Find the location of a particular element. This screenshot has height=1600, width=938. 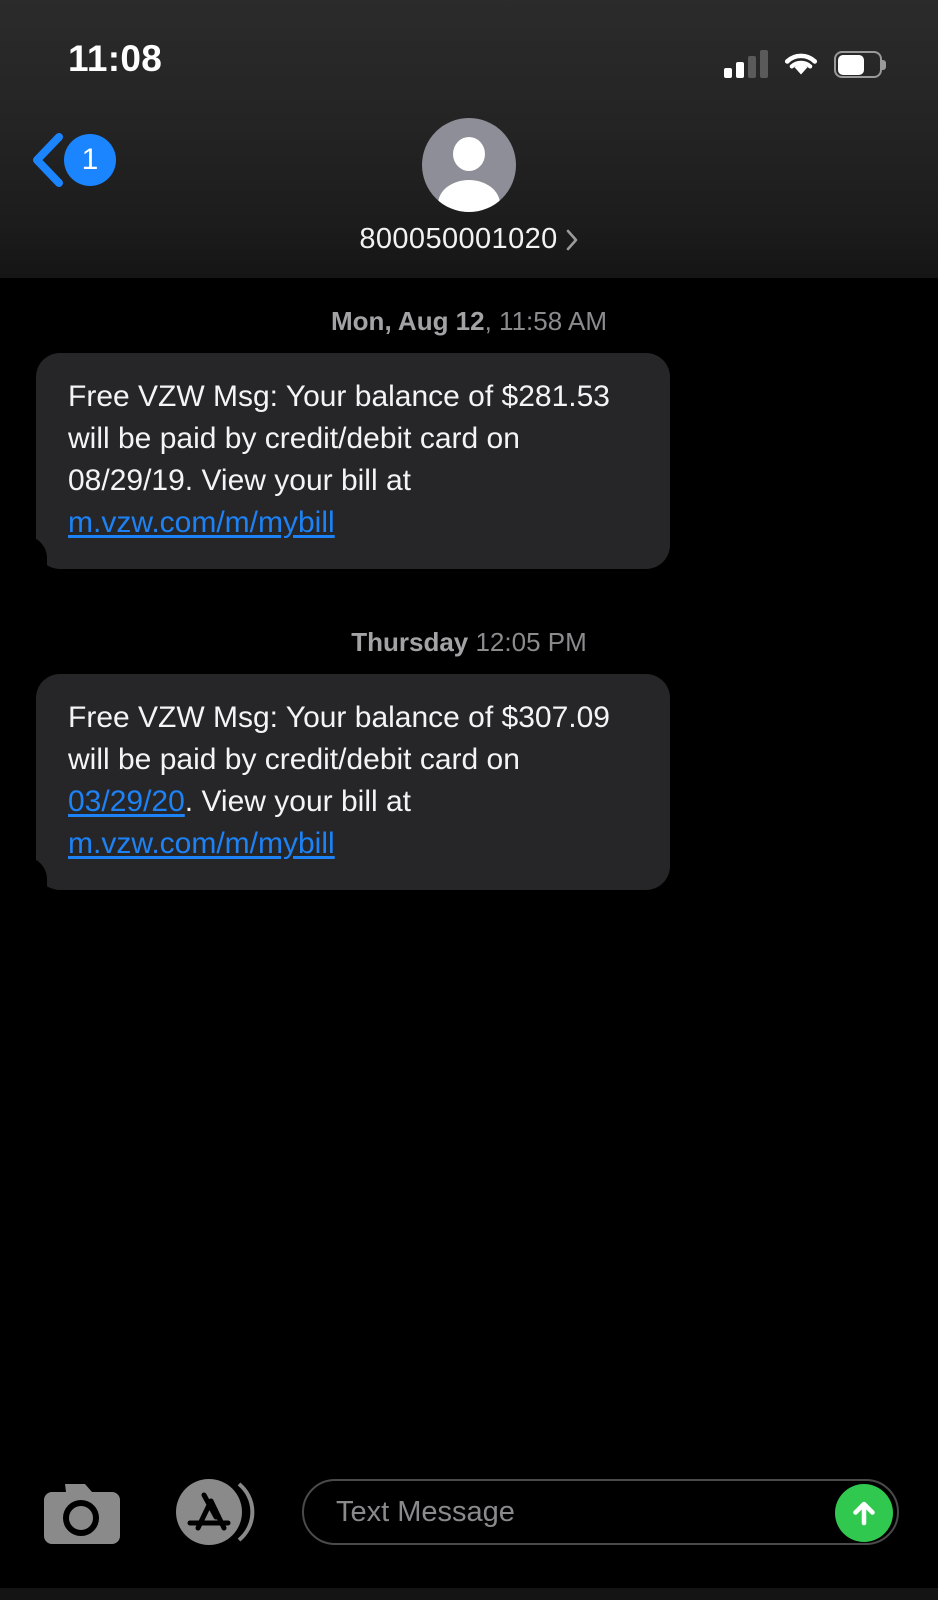

home-indicator-bar is located at coordinates (469, 1594).